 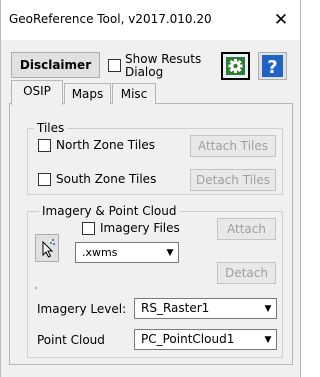 I want to click on point-cloud-select: PC_PointCloud1 ▼, so click(x=205, y=339).